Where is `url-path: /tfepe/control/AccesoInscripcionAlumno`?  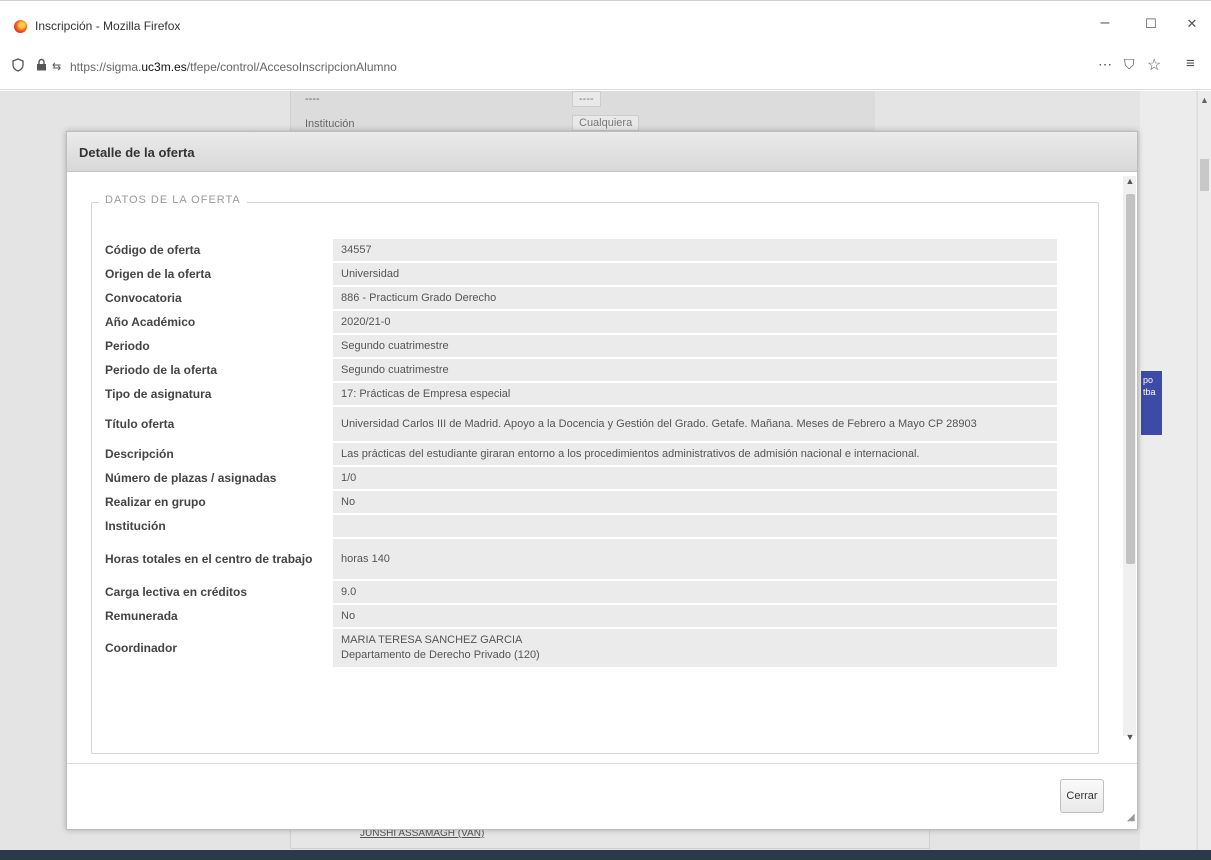
url-path: /tfepe/control/AccesoInscripcionAlumno is located at coordinates (291, 67).